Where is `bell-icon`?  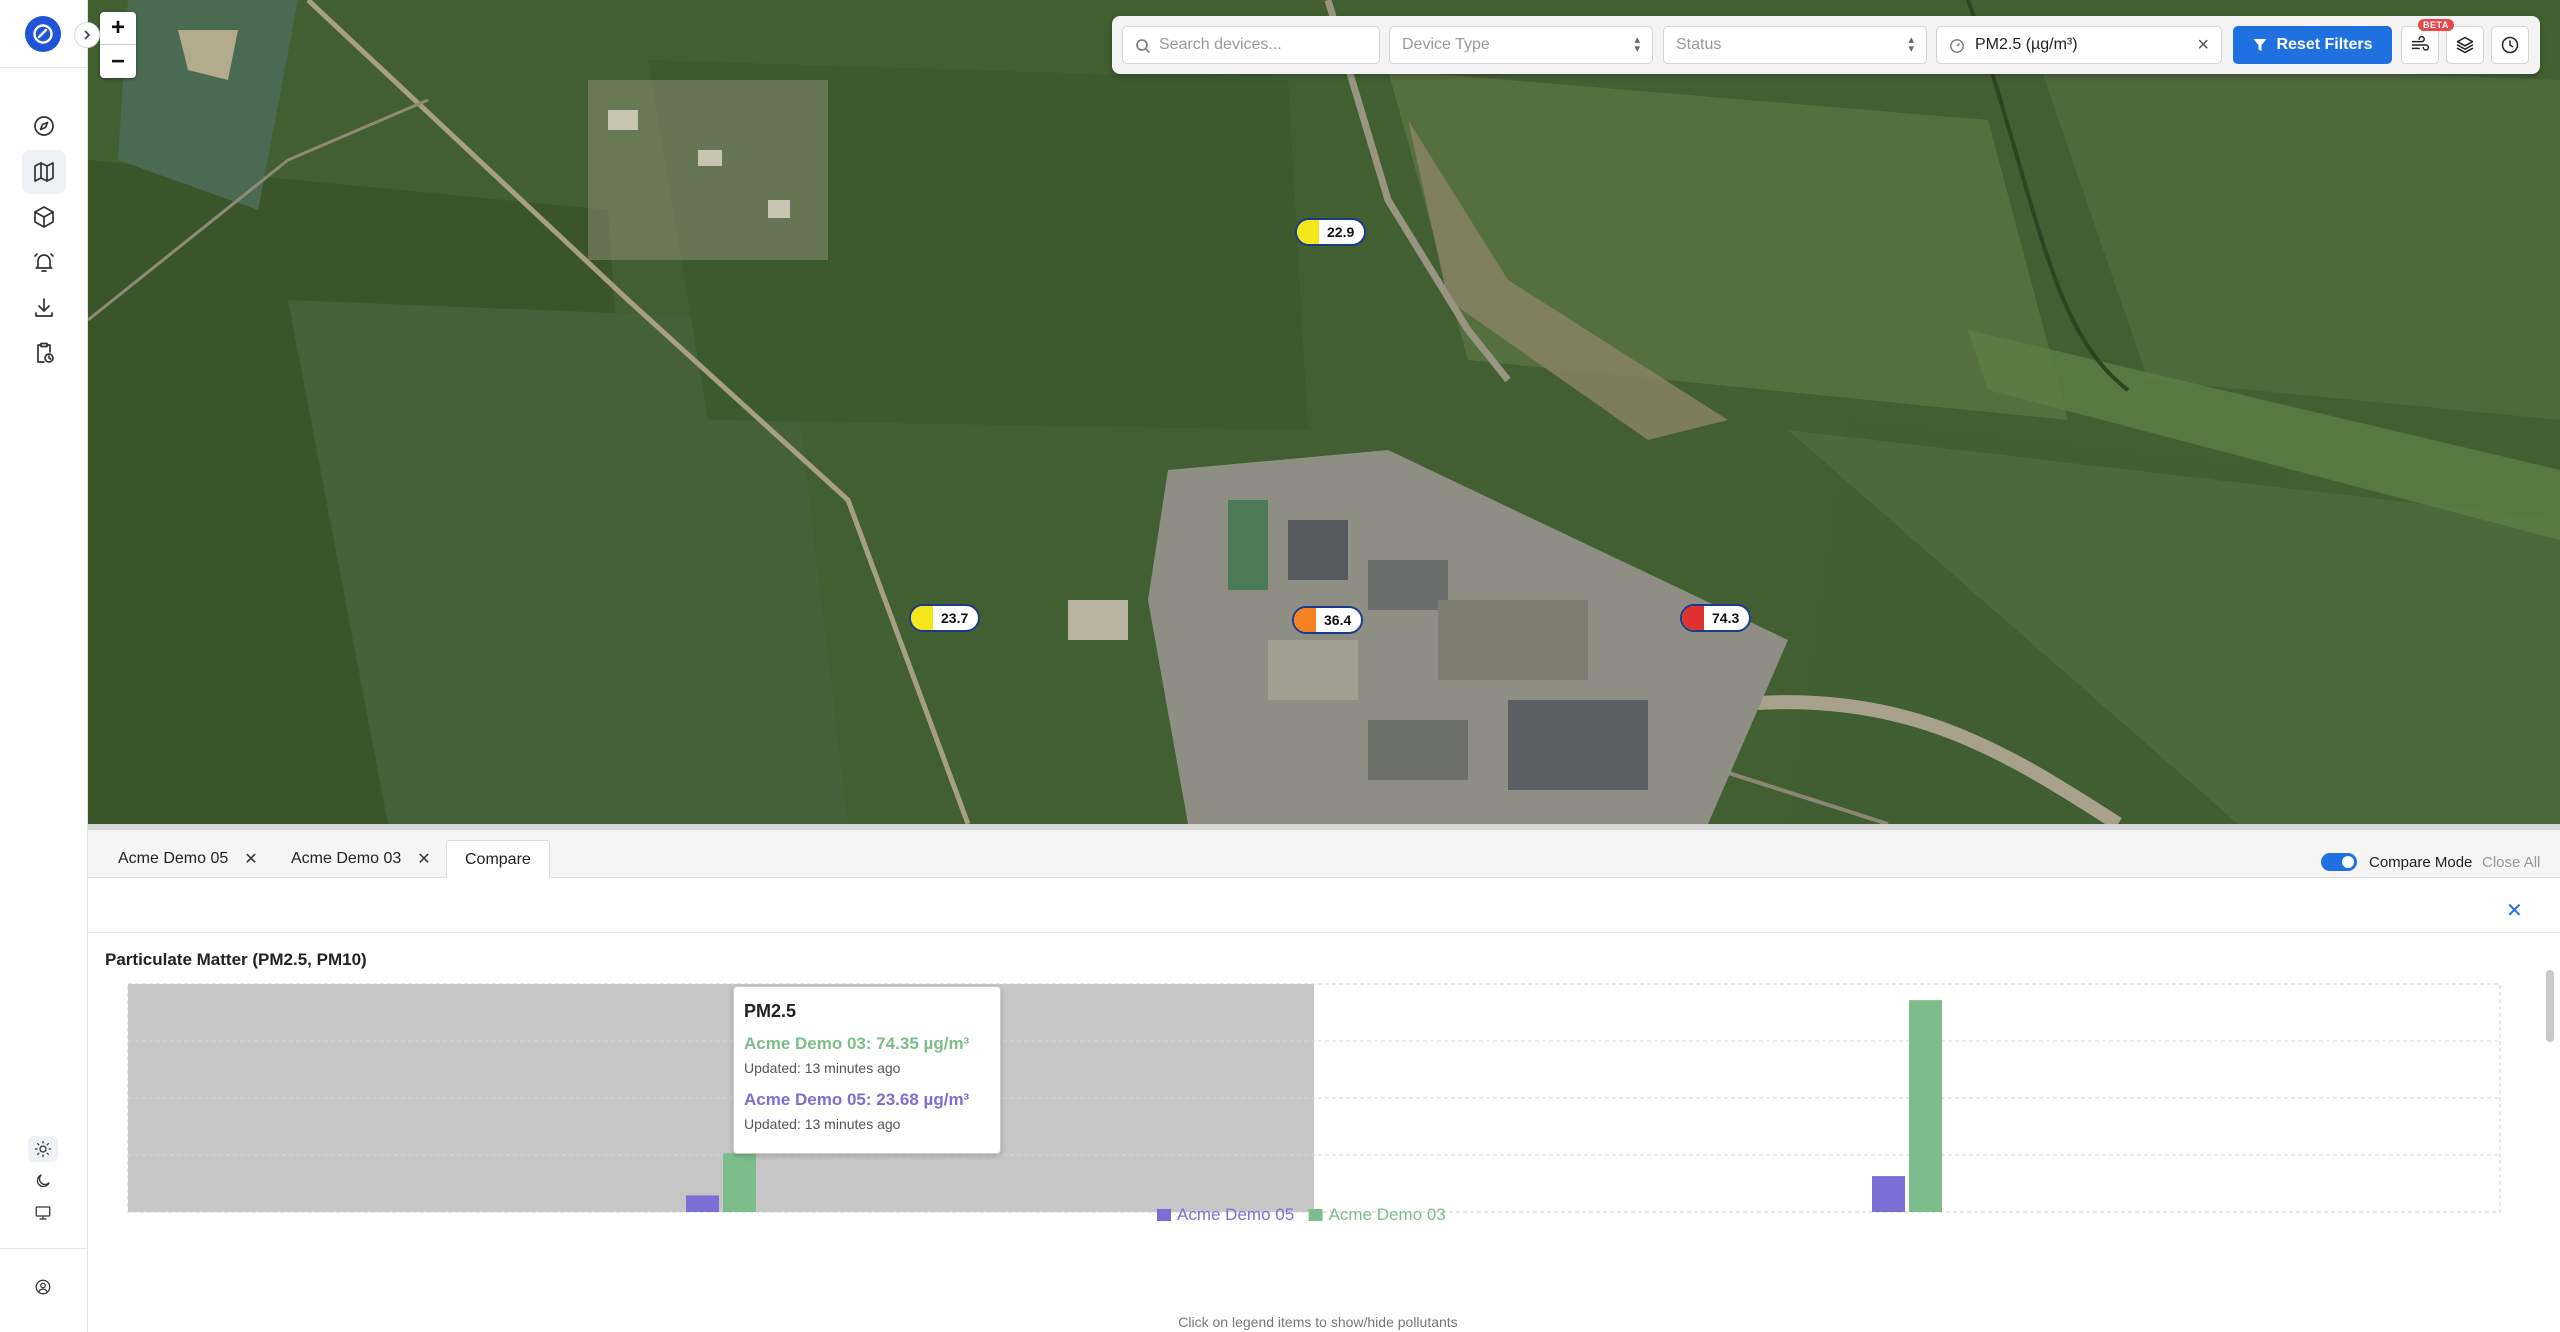 bell-icon is located at coordinates (44, 262).